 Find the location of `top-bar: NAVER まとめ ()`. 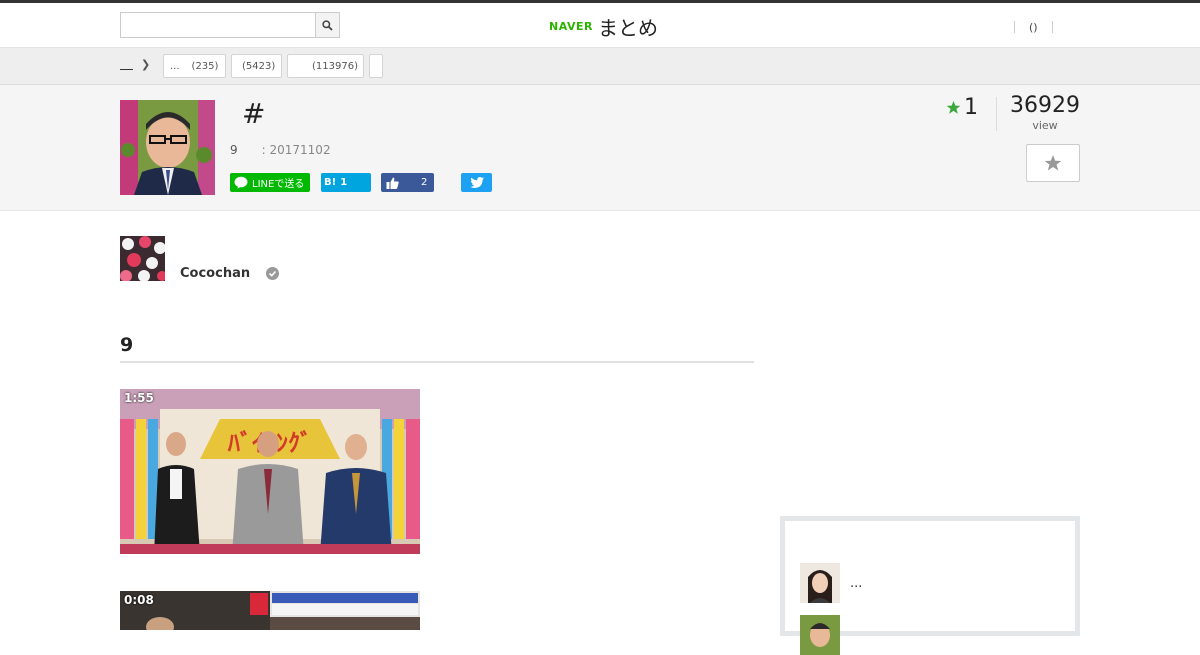

top-bar: NAVER まとめ () is located at coordinates (600, 24).